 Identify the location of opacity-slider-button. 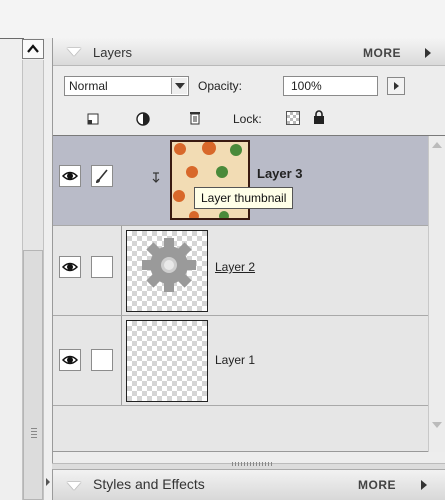
(396, 86).